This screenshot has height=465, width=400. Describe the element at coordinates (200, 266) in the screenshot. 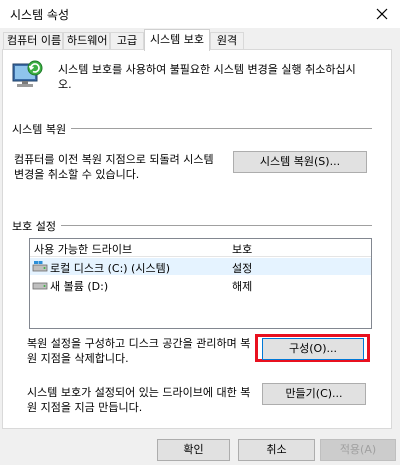

I see `drive-row-c: 로컬 디스크 (C:) (시스템) 설정` at that location.